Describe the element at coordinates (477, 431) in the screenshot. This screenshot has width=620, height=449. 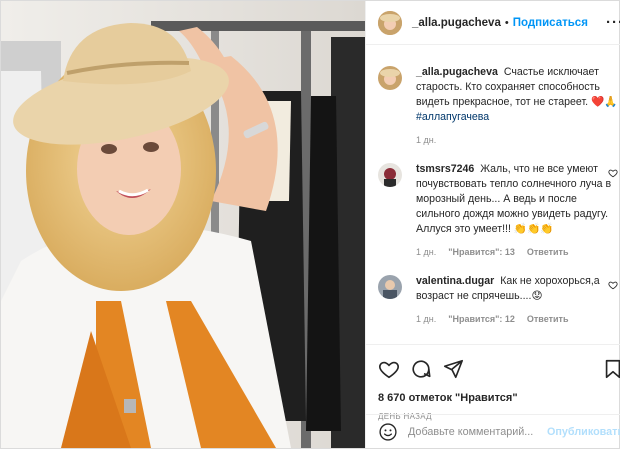
I see `comment-input` at that location.